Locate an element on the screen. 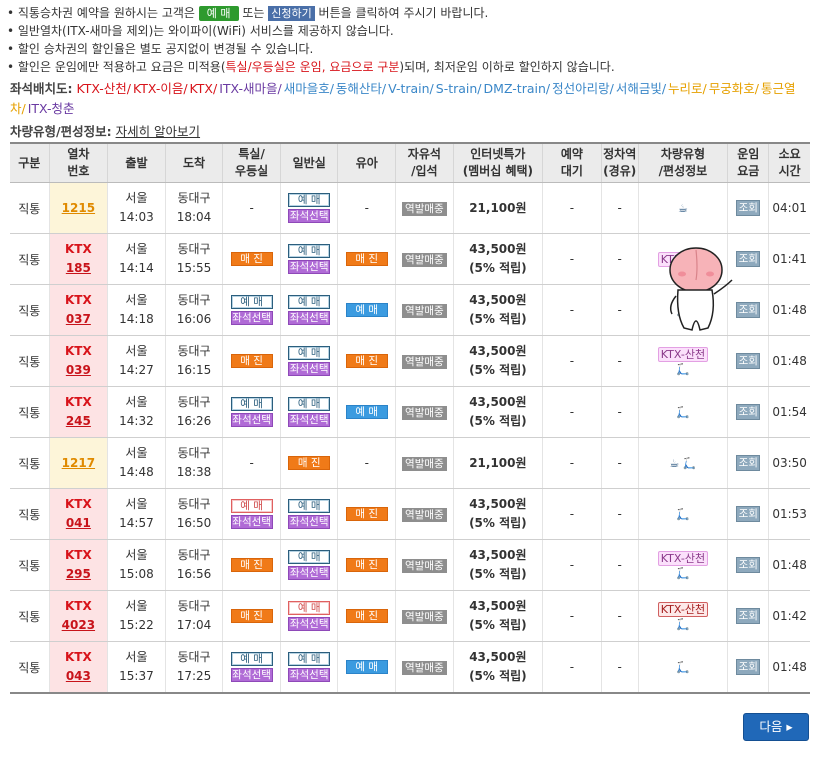  seat-map-link: 정선아리랑/ is located at coordinates (583, 88).